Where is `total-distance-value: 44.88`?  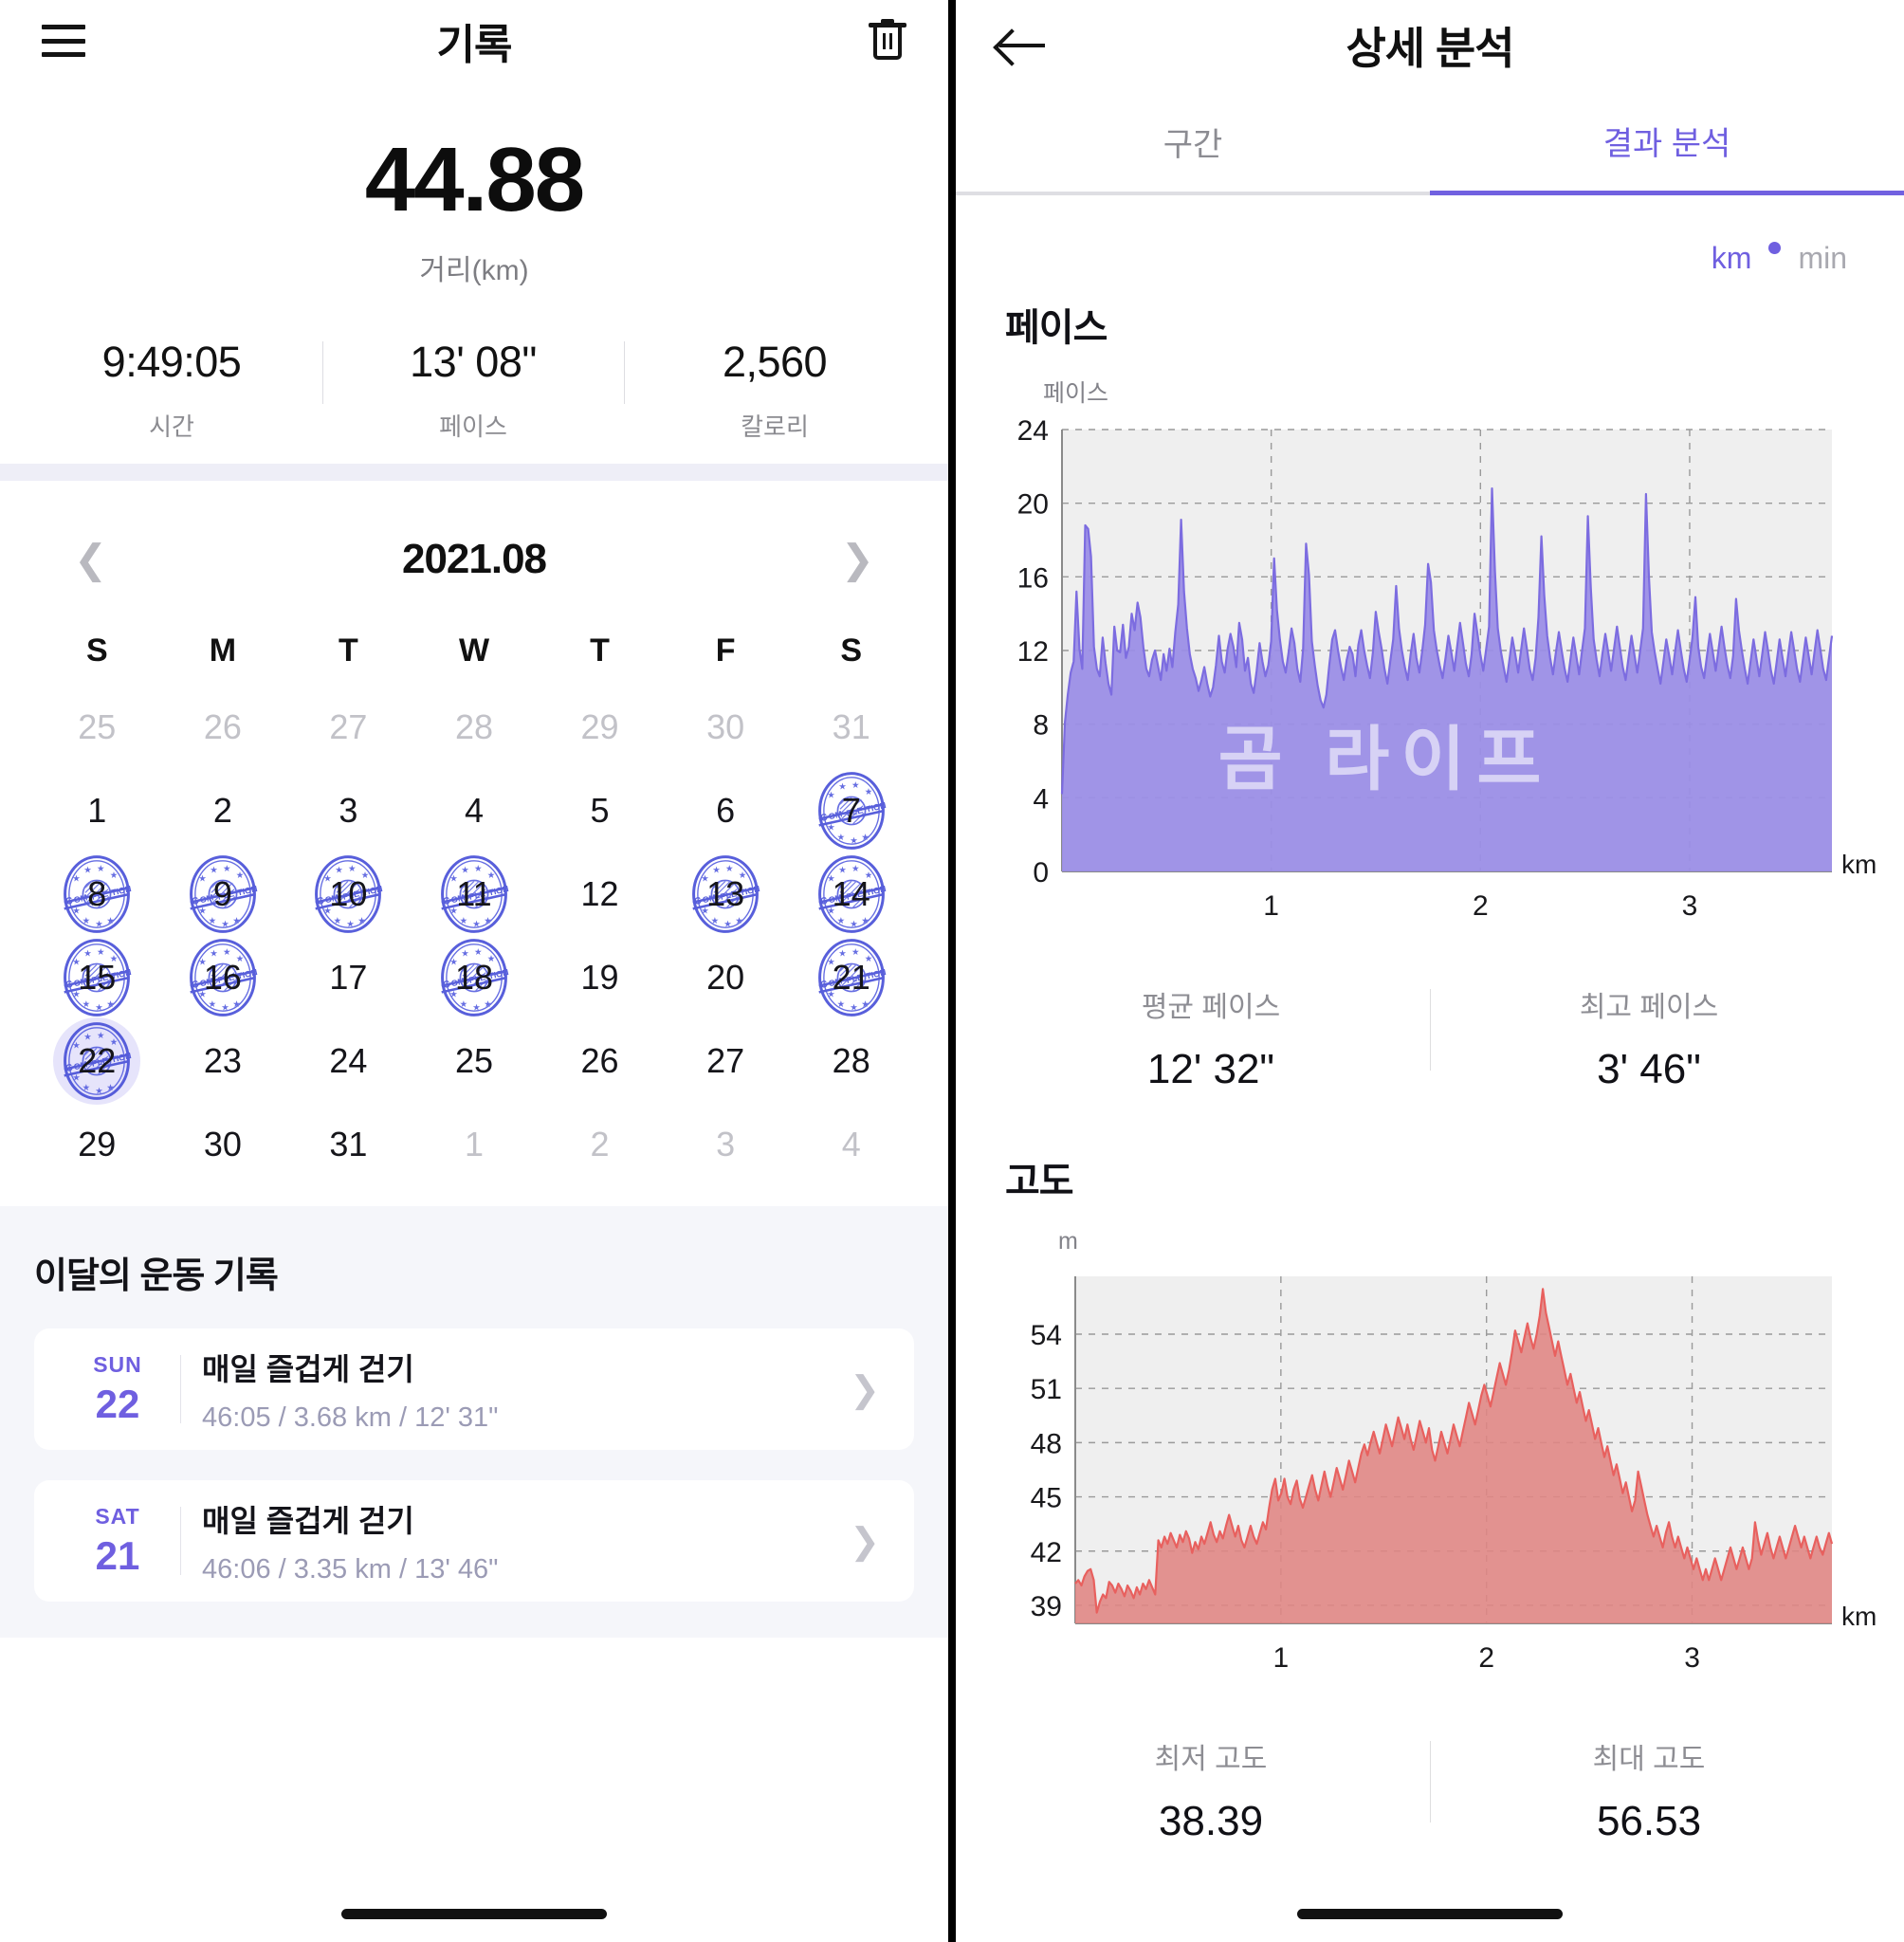 total-distance-value: 44.88 is located at coordinates (474, 179).